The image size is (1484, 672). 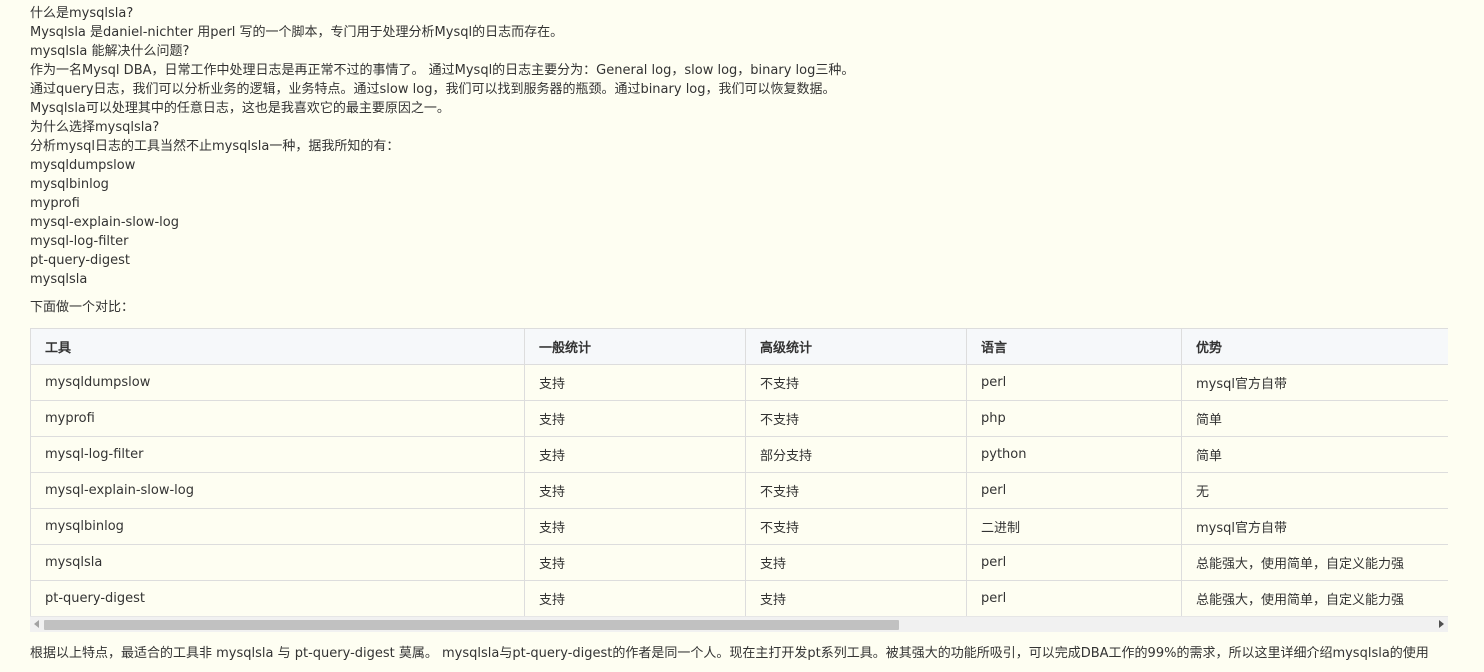 I want to click on paragraph-tools-lead: 分析mysql日志的工具当然不止mysqlsla一种，据我所知的有：, so click(x=215, y=146).